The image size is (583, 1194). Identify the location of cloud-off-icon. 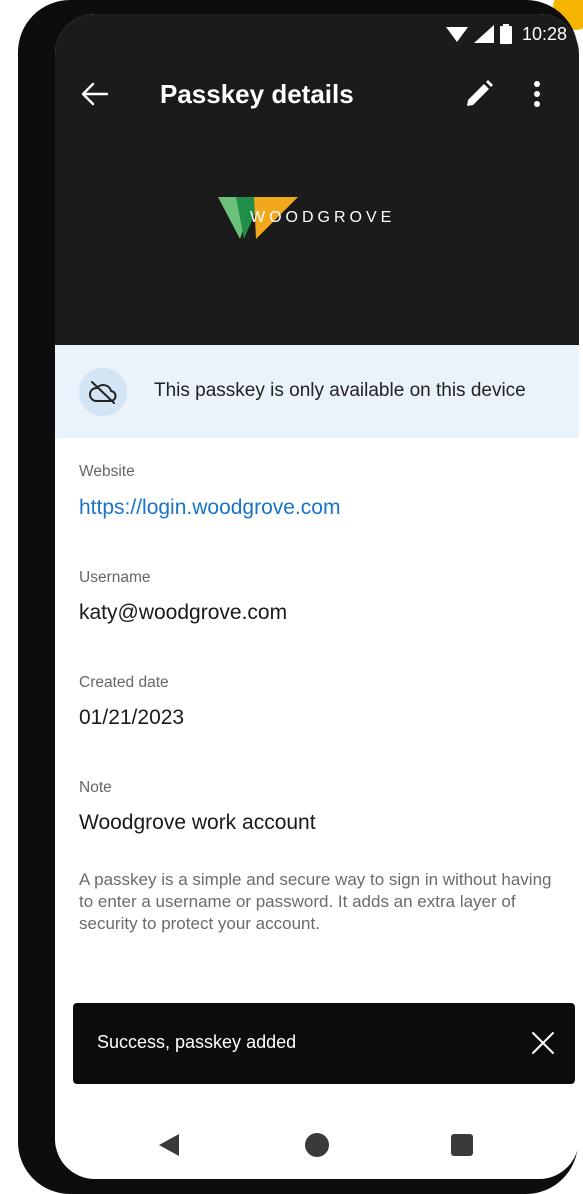
(103, 392).